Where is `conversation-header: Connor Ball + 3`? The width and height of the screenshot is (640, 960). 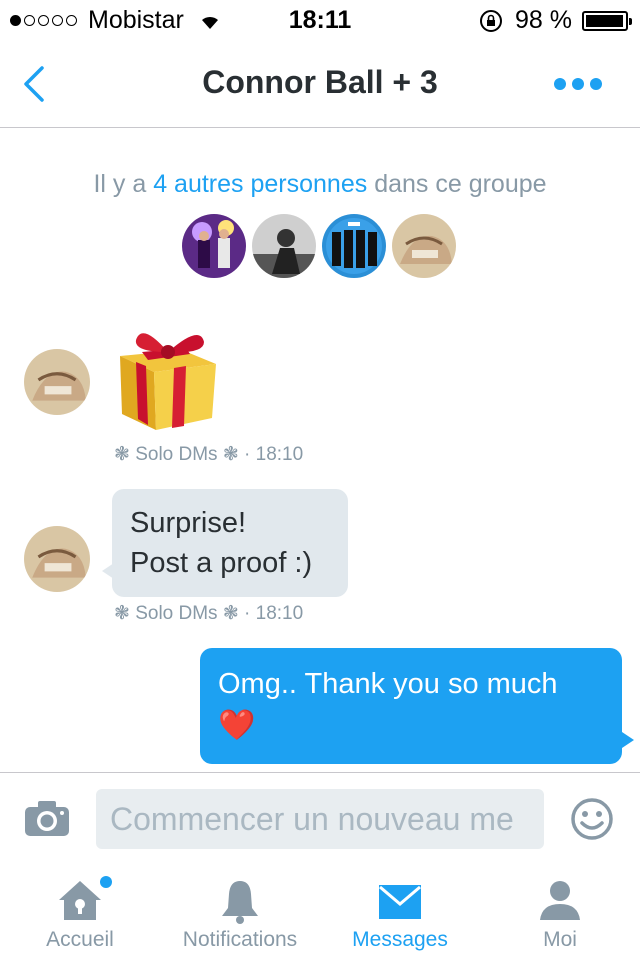 conversation-header: Connor Ball + 3 is located at coordinates (320, 84).